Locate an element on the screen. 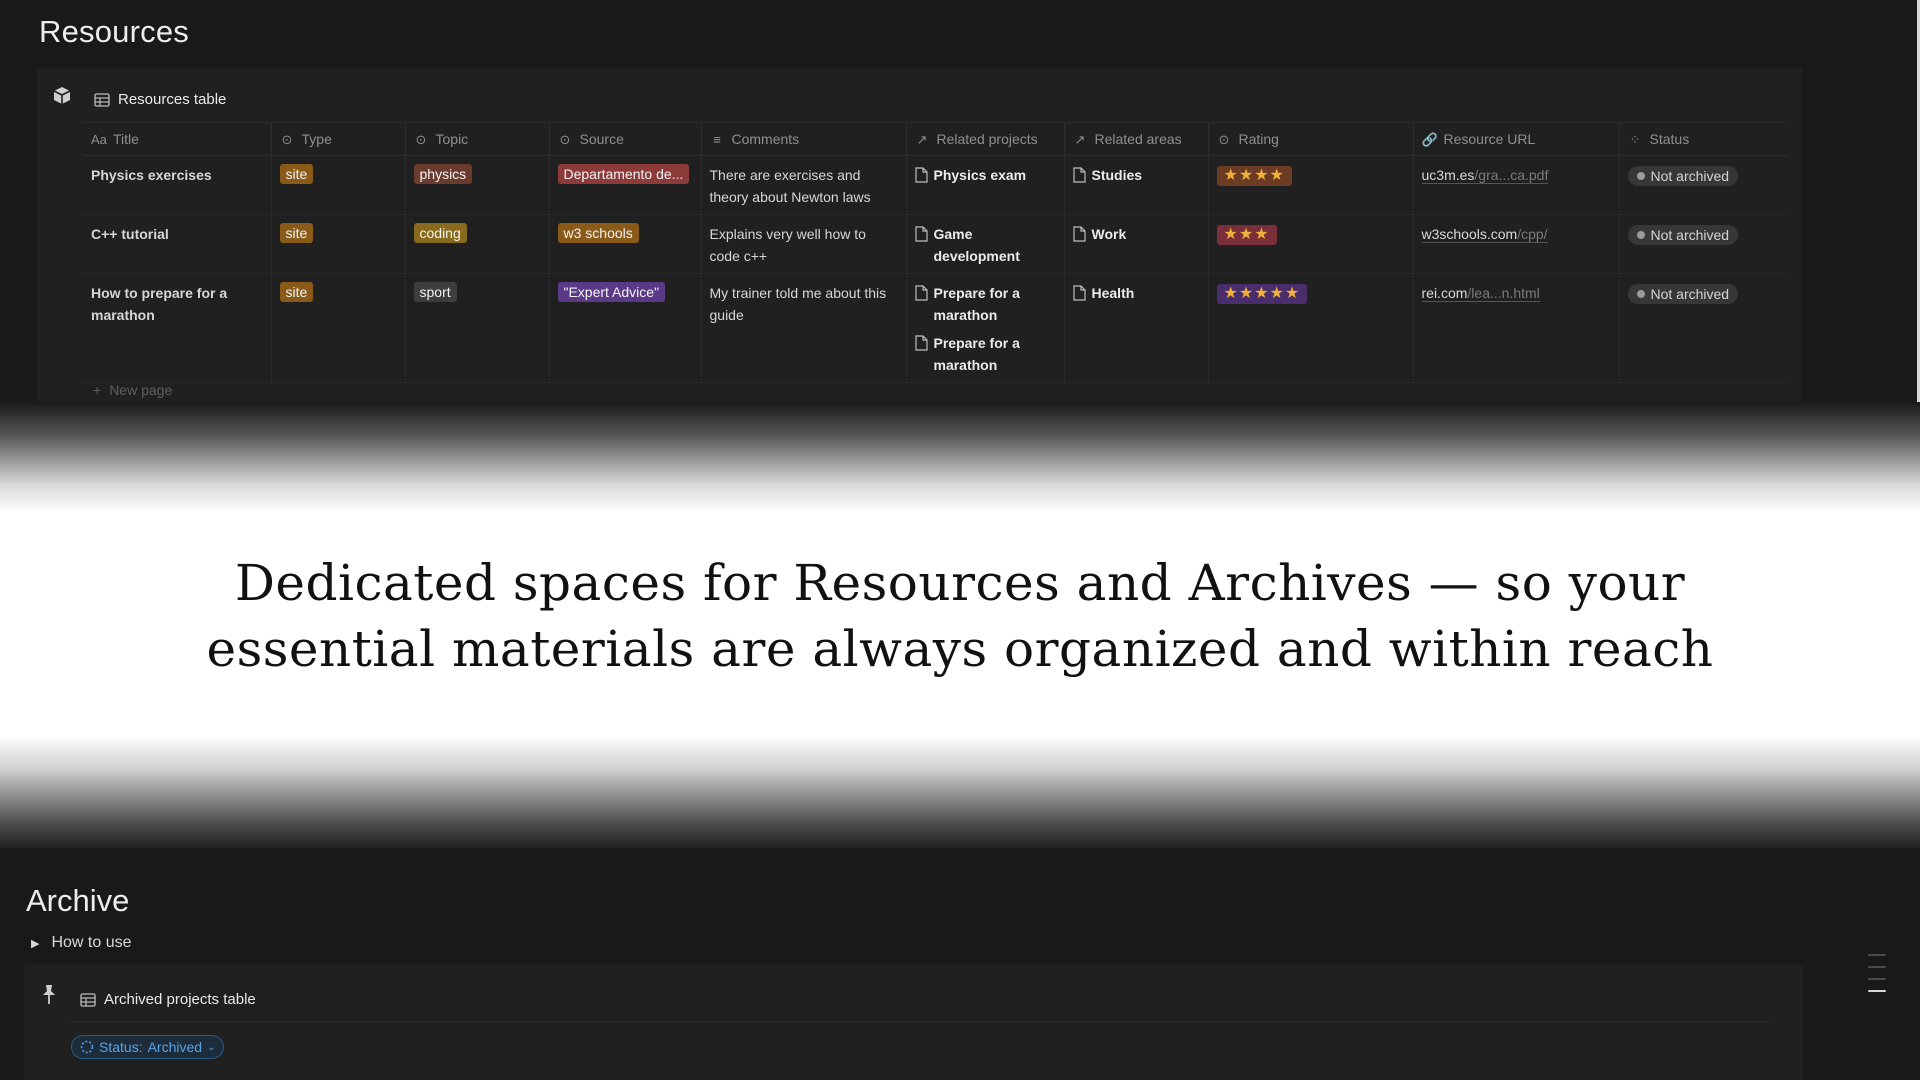 This screenshot has height=1080, width=1920. topic-tag: sport is located at coordinates (435, 292).